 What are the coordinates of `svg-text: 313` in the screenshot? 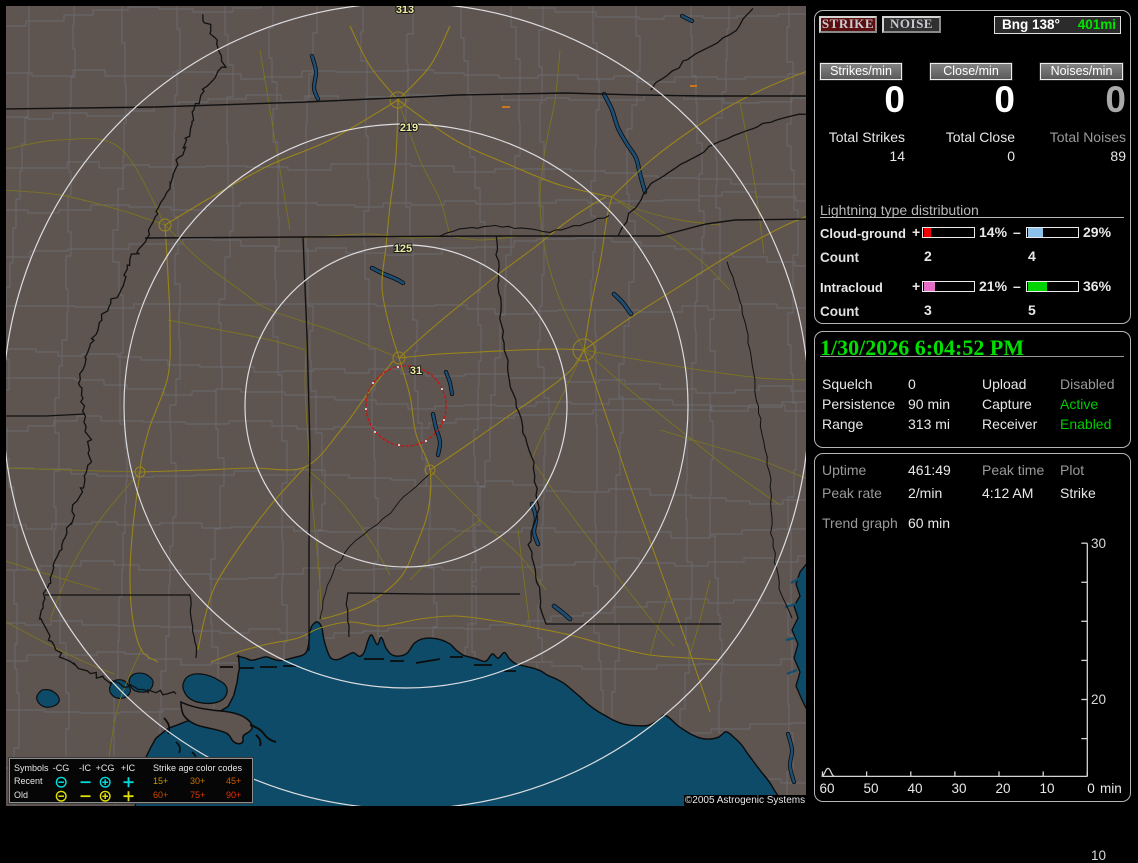 It's located at (405, 11).